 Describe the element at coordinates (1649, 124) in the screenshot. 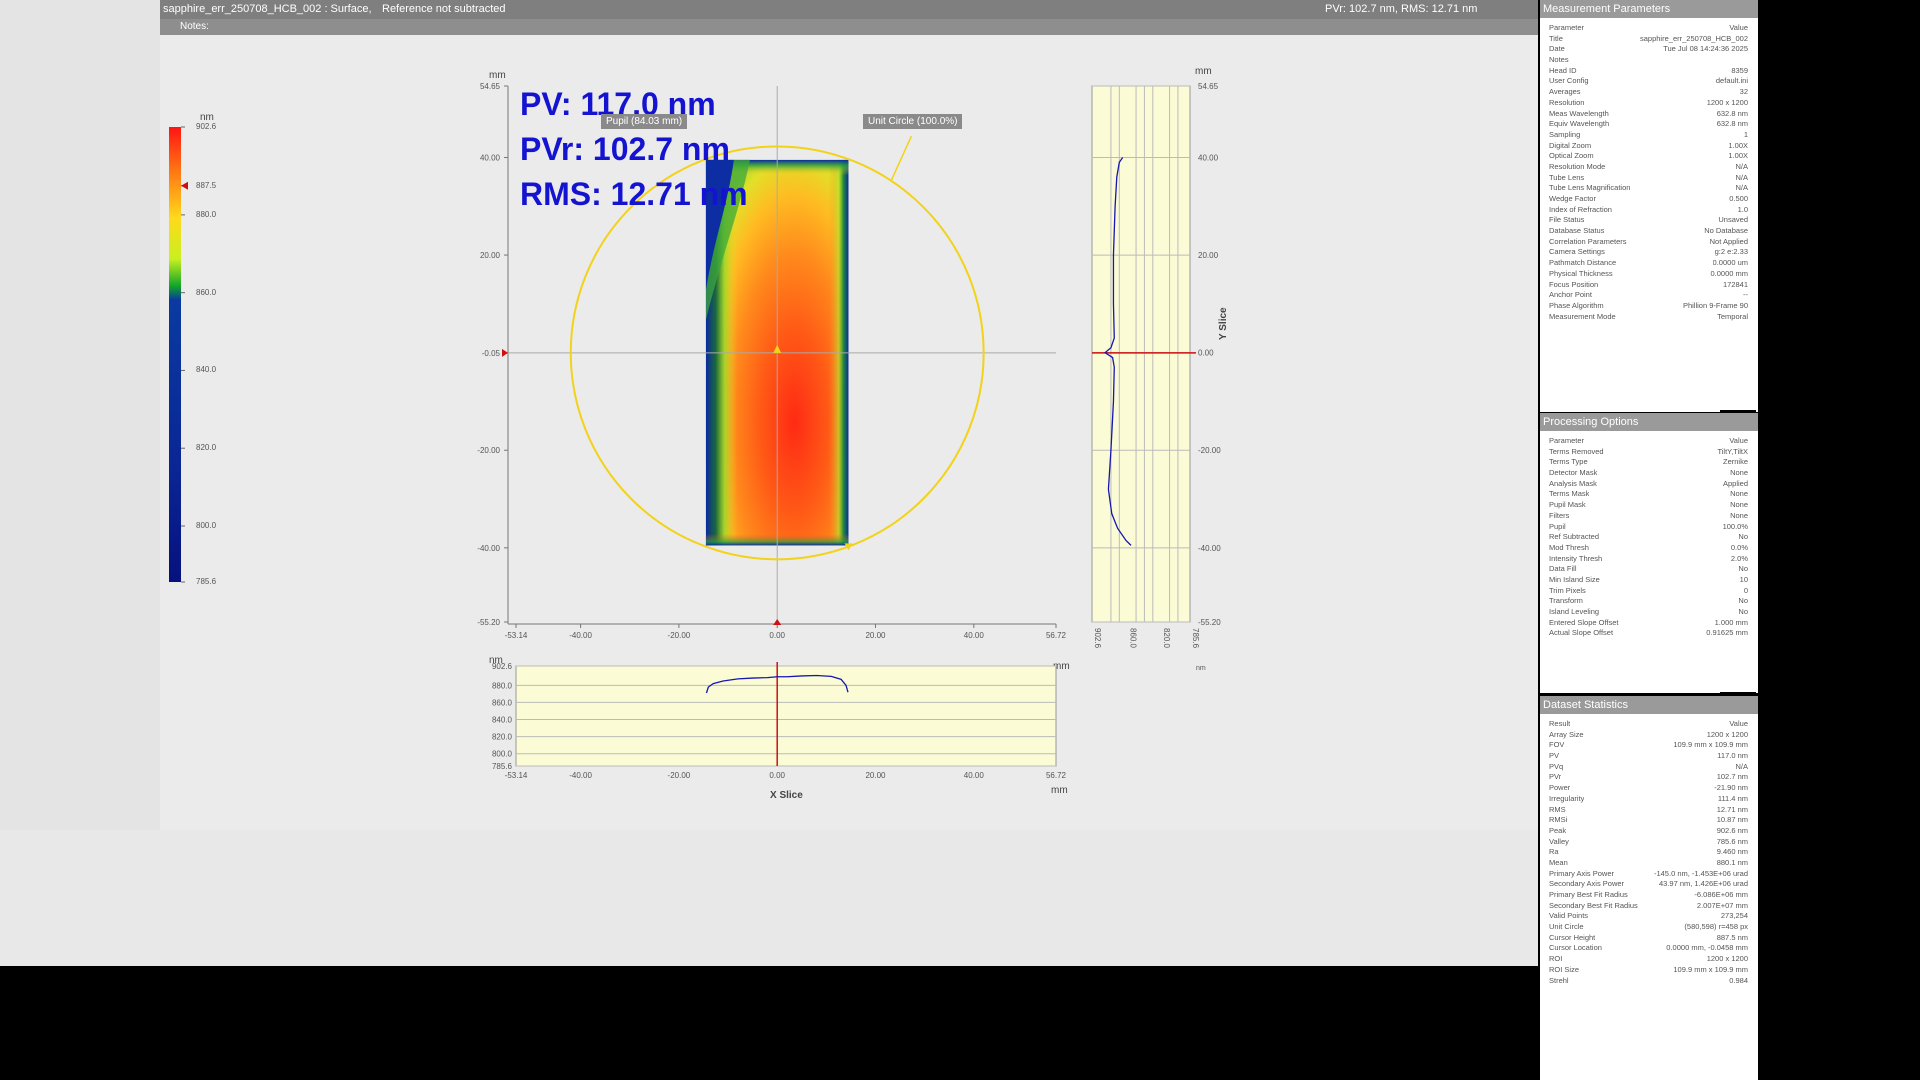

I see `table-row: Equiv Wavelength 632.8 nm` at that location.